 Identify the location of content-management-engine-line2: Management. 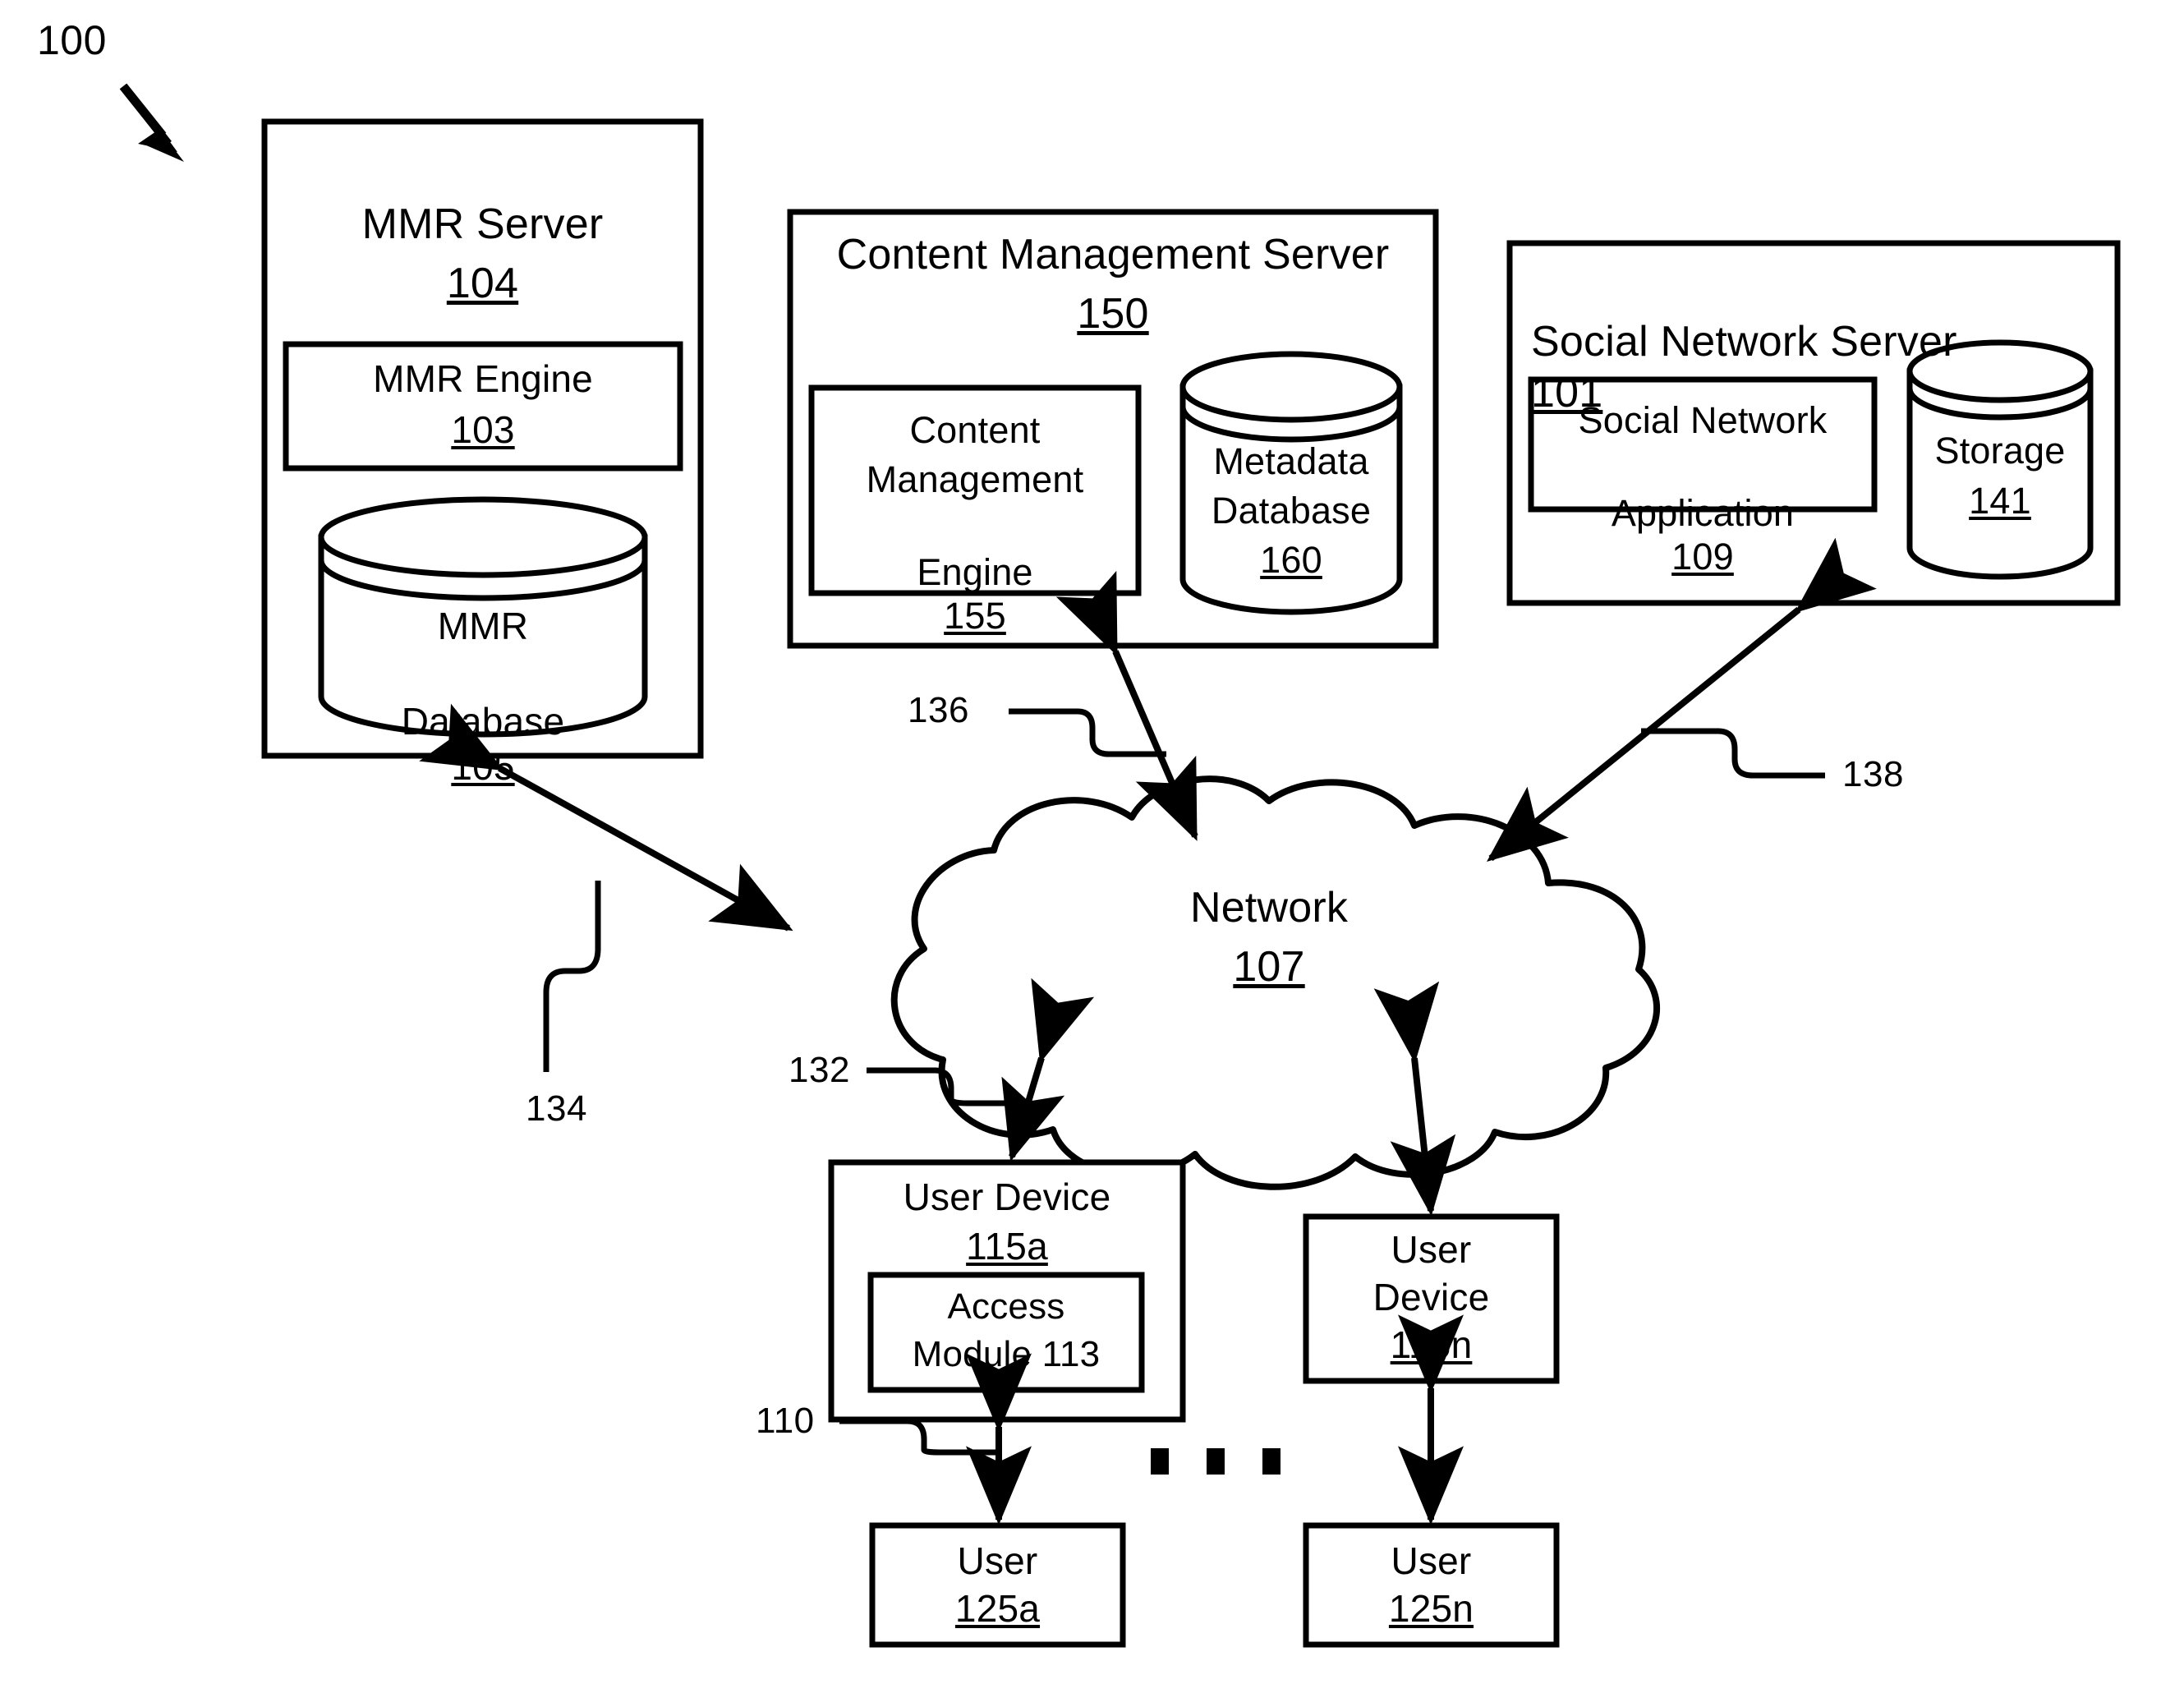
(975, 479).